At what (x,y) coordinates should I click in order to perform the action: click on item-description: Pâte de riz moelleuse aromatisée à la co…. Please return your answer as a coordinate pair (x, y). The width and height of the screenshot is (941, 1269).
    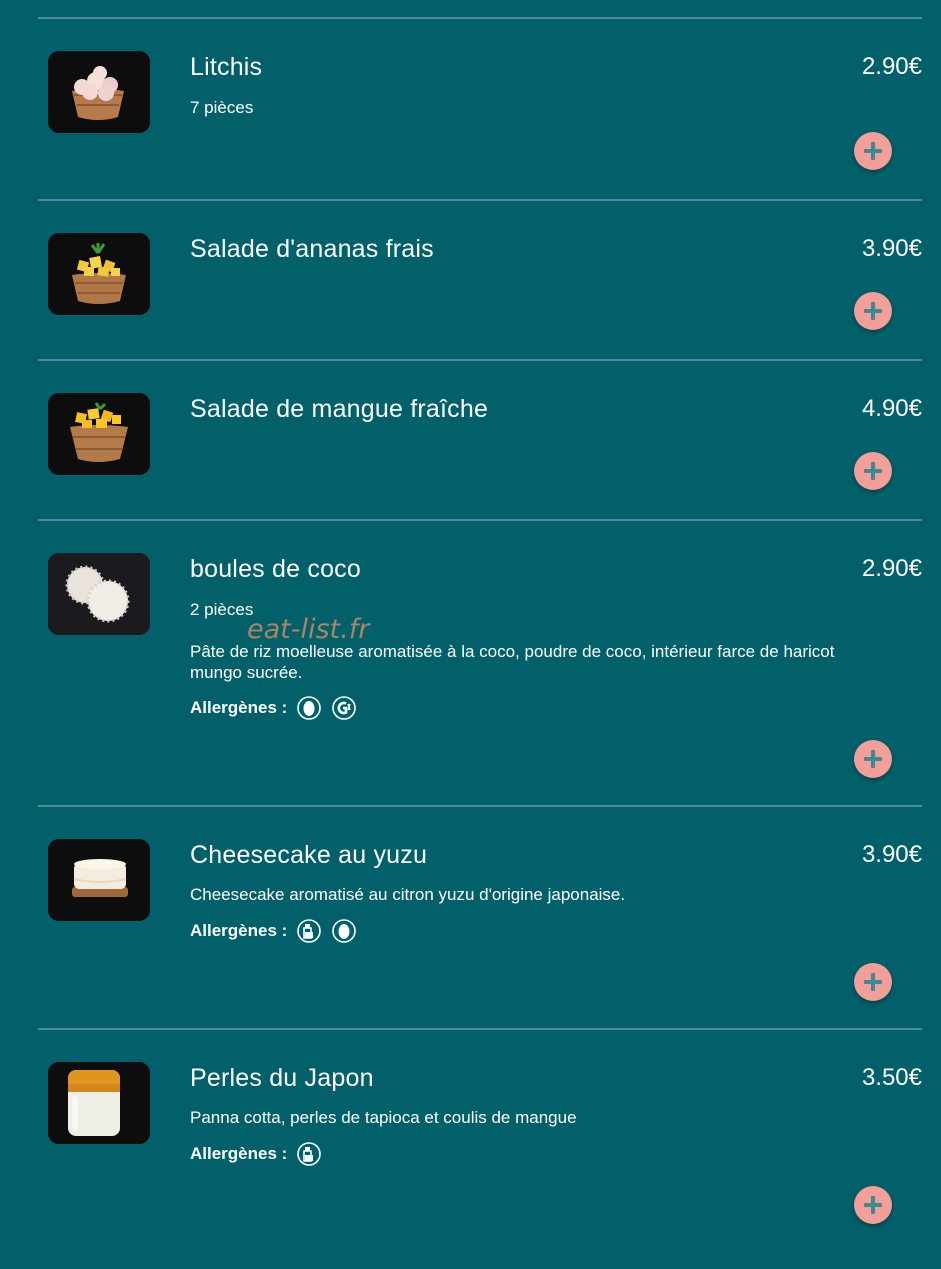
    Looking at the image, I should click on (512, 662).